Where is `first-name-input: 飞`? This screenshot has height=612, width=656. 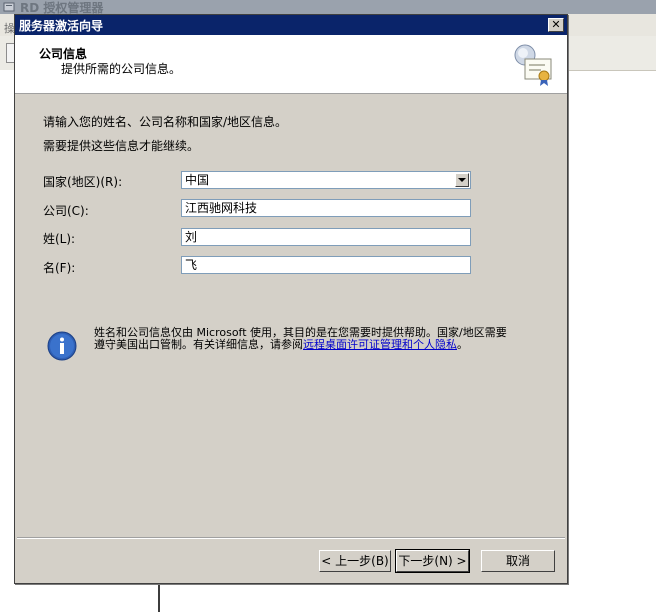
first-name-input: 飞 is located at coordinates (326, 265).